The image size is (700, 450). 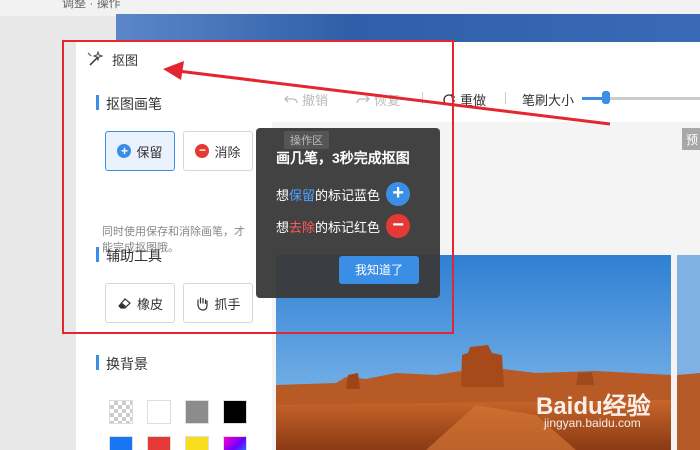 I want to click on preview-photo, so click(x=688, y=352).